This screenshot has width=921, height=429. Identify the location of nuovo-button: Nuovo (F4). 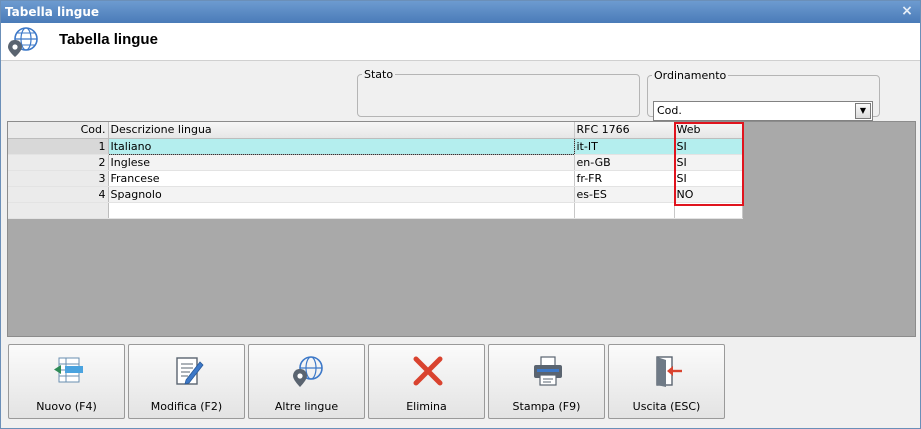
(66, 381).